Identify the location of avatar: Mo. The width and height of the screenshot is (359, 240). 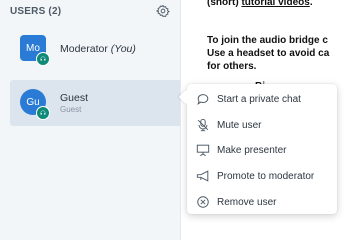
(35, 50).